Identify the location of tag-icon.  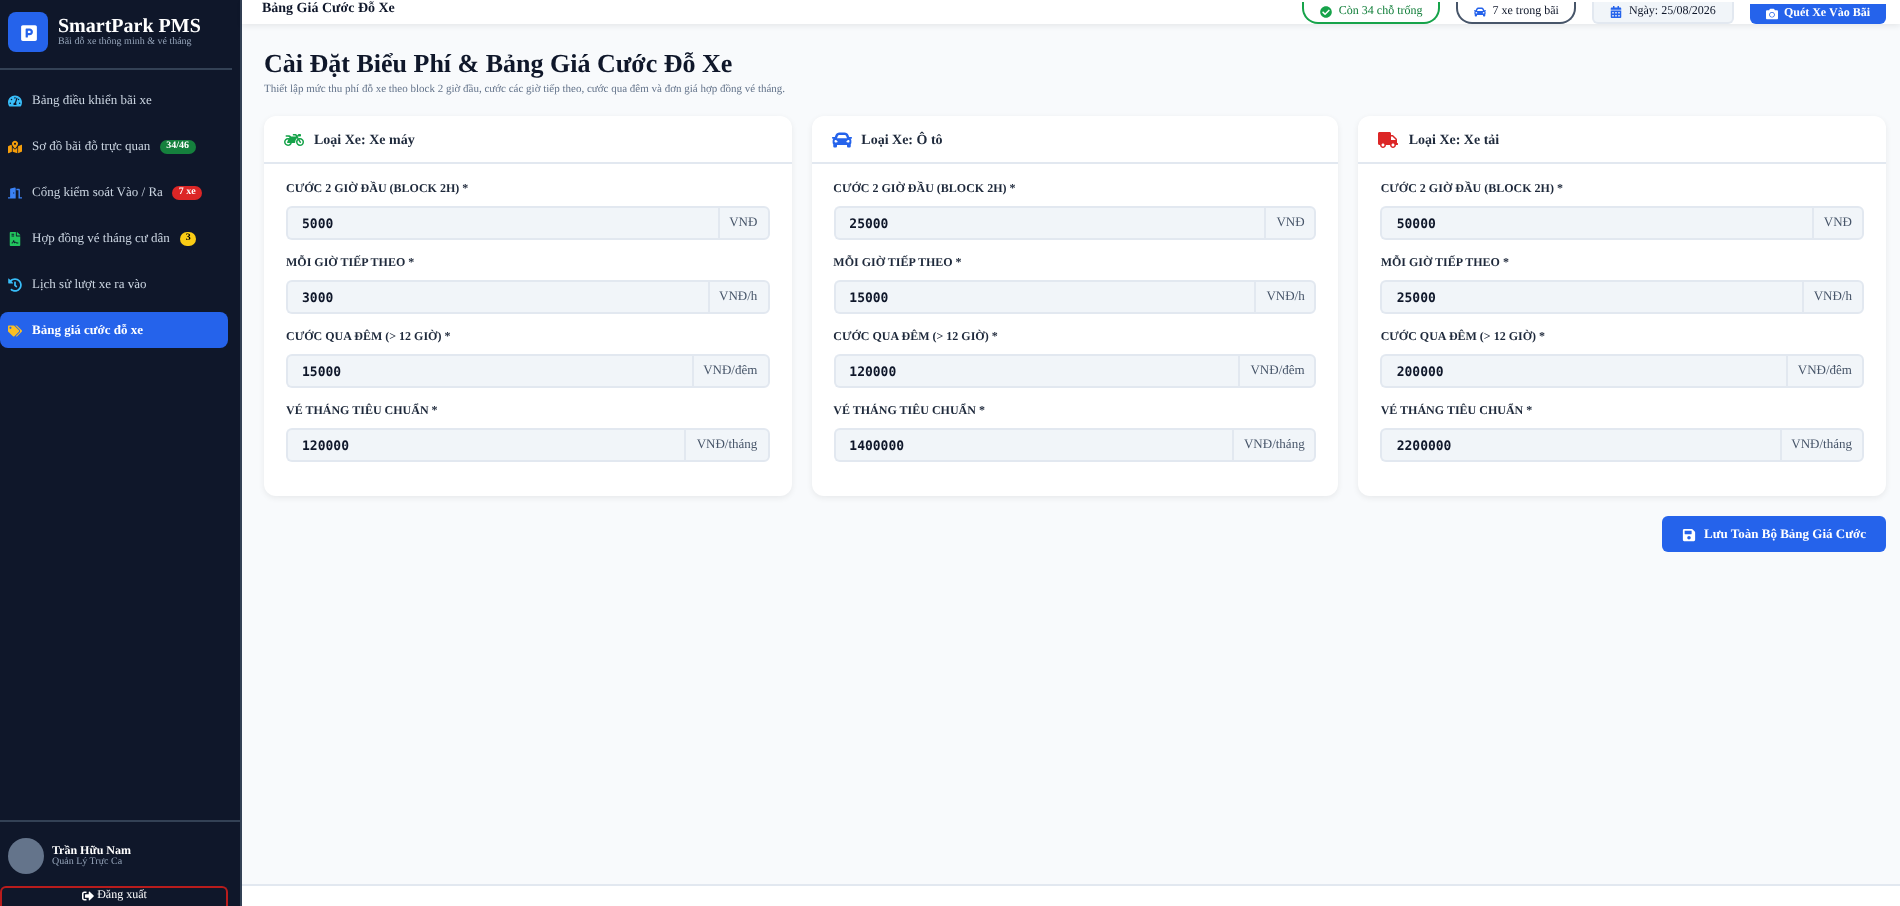
(15, 330).